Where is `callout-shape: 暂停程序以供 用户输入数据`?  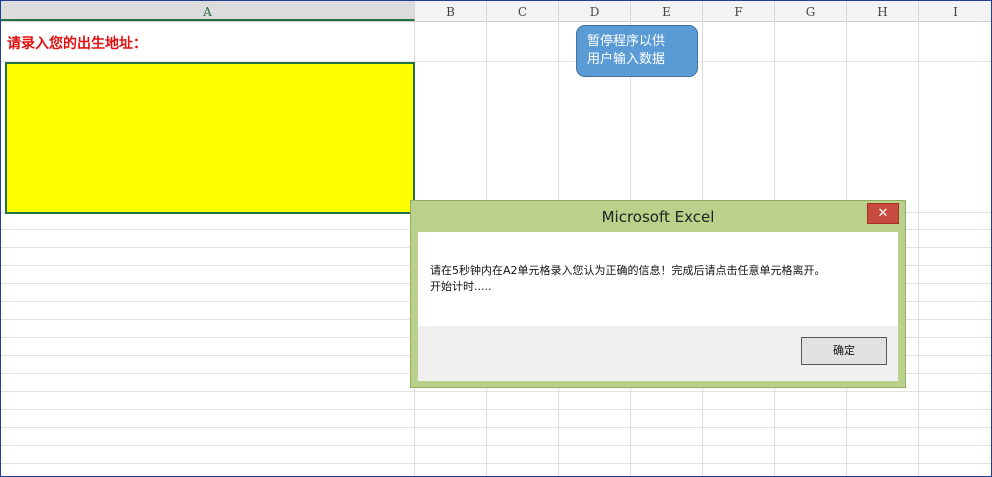
callout-shape: 暂停程序以供 用户输入数据 is located at coordinates (637, 51).